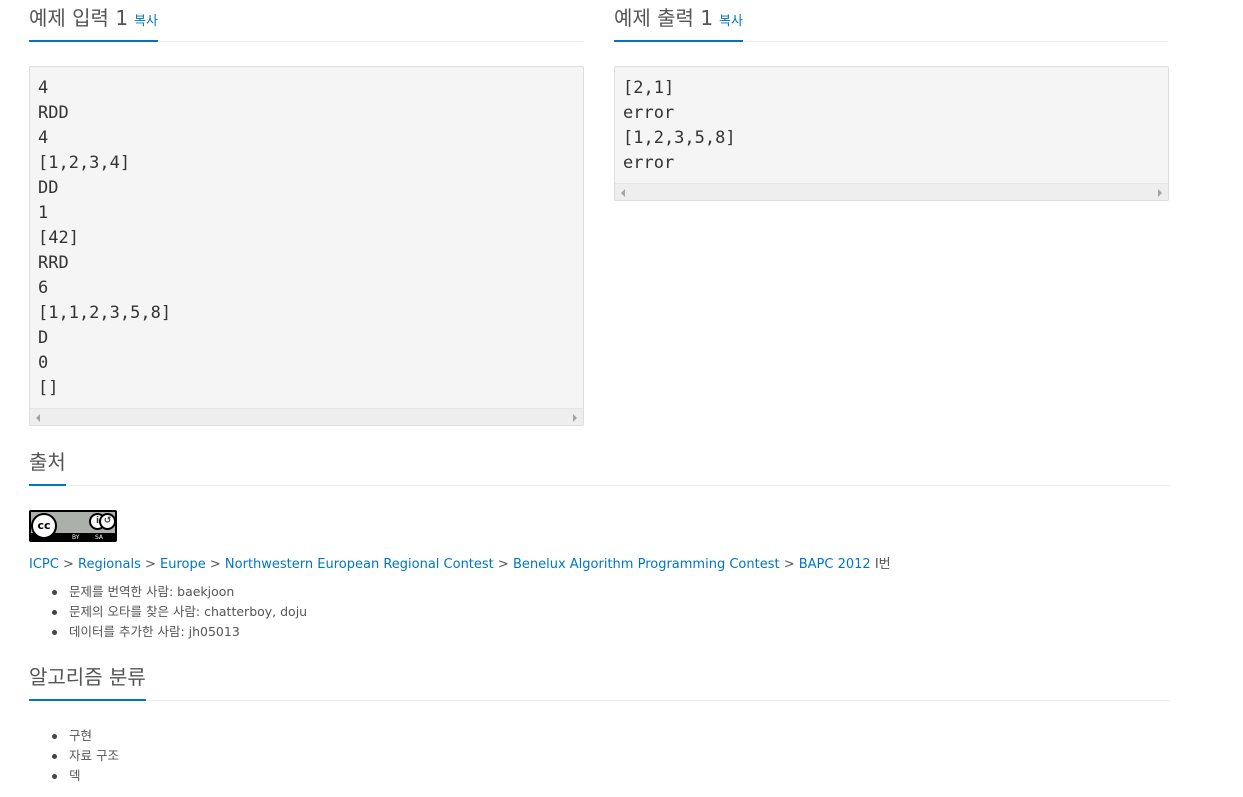 The width and height of the screenshot is (1243, 797). Describe the element at coordinates (99, 537) in the screenshot. I see `cc-sa-text: SA` at that location.